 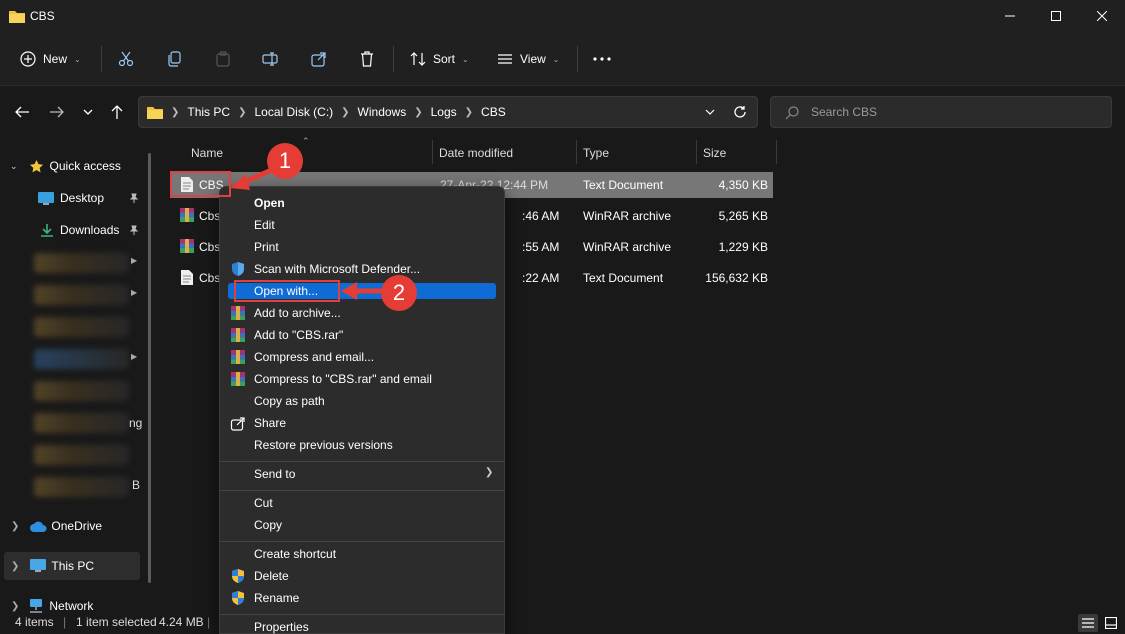 I want to click on back-button, so click(x=22, y=112).